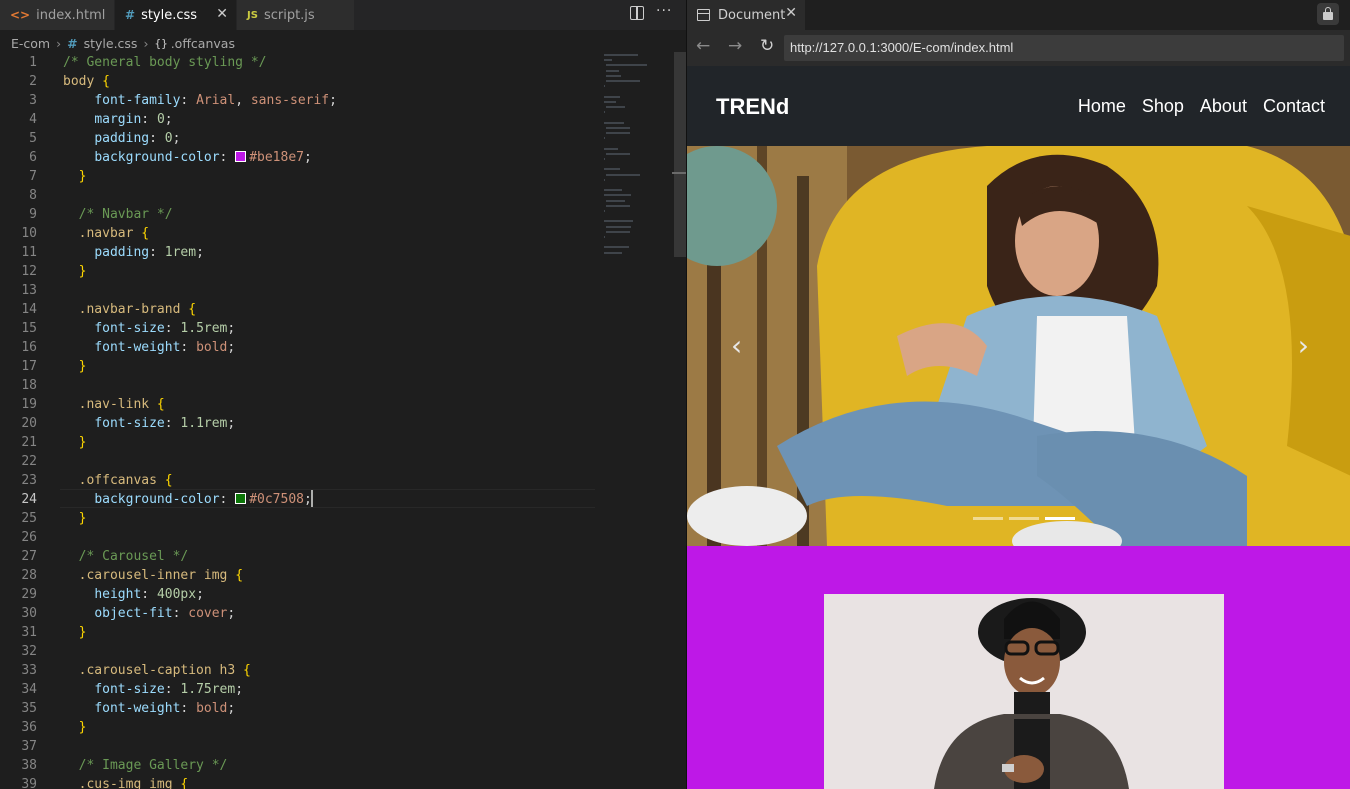 The image size is (1350, 789). Describe the element at coordinates (126, 783) in the screenshot. I see `line-text: .cus-img img {` at that location.